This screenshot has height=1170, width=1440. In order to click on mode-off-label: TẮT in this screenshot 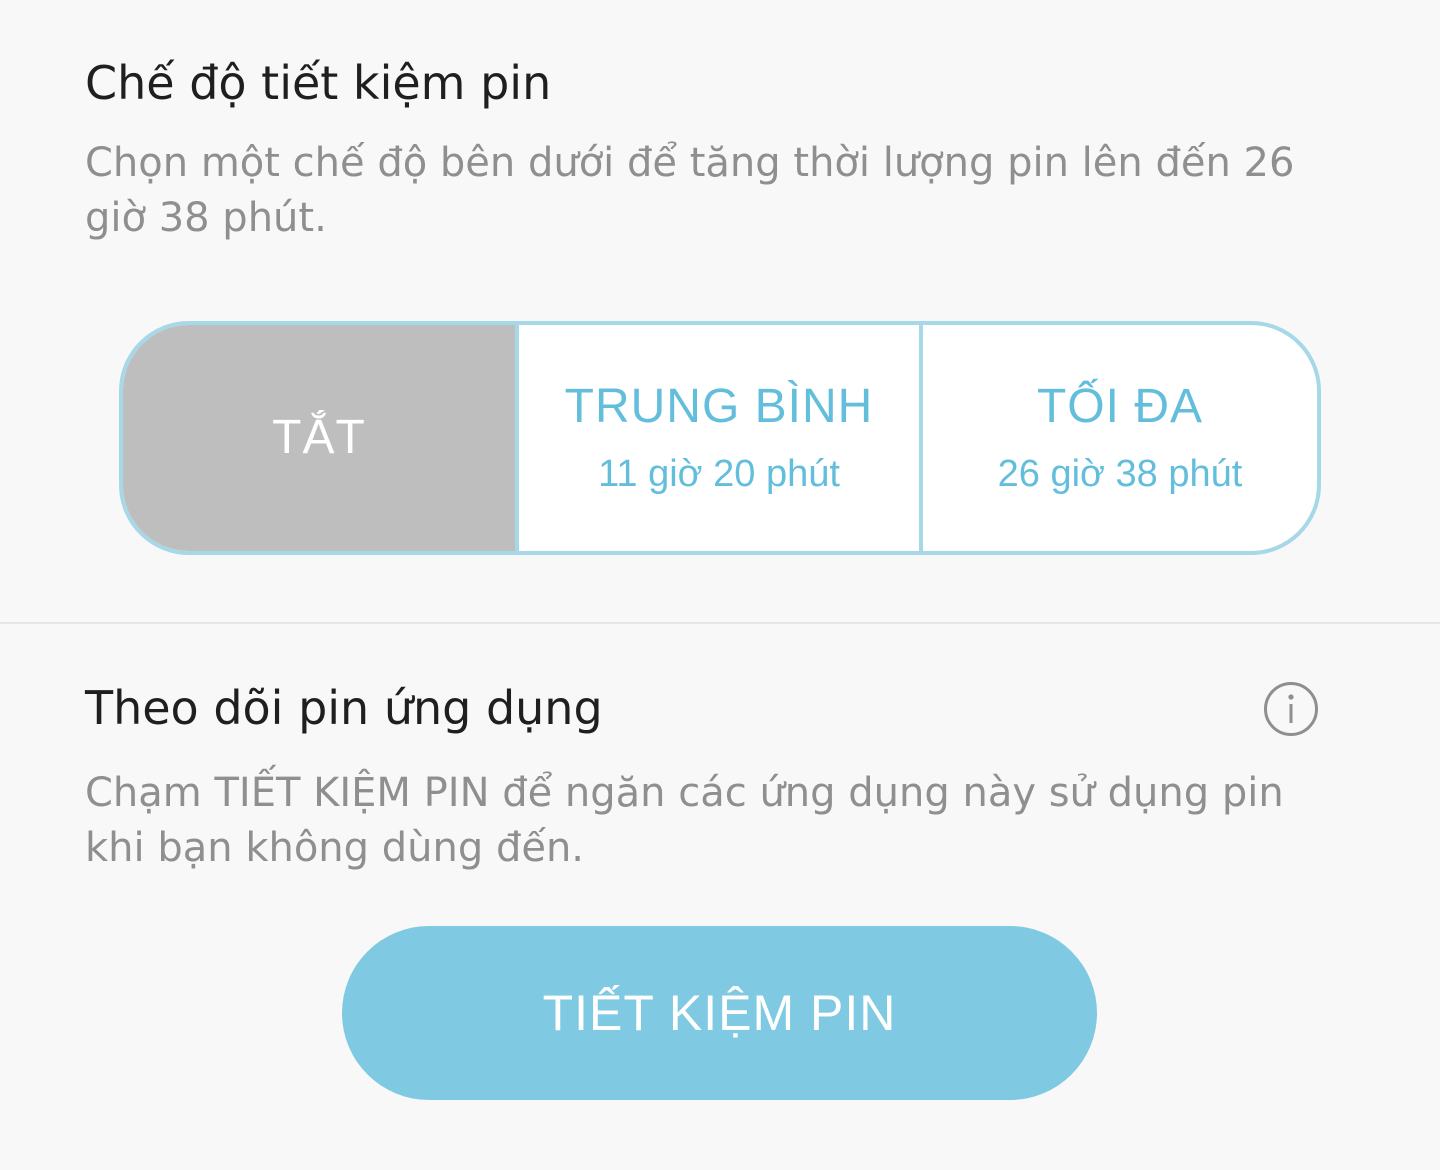, I will do `click(319, 437)`.